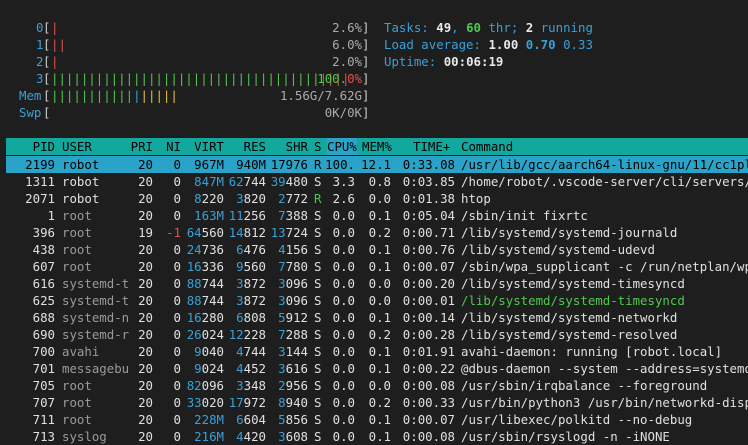 The image size is (748, 445). Describe the element at coordinates (142, 146) in the screenshot. I see `column-header-pri: PRI` at that location.